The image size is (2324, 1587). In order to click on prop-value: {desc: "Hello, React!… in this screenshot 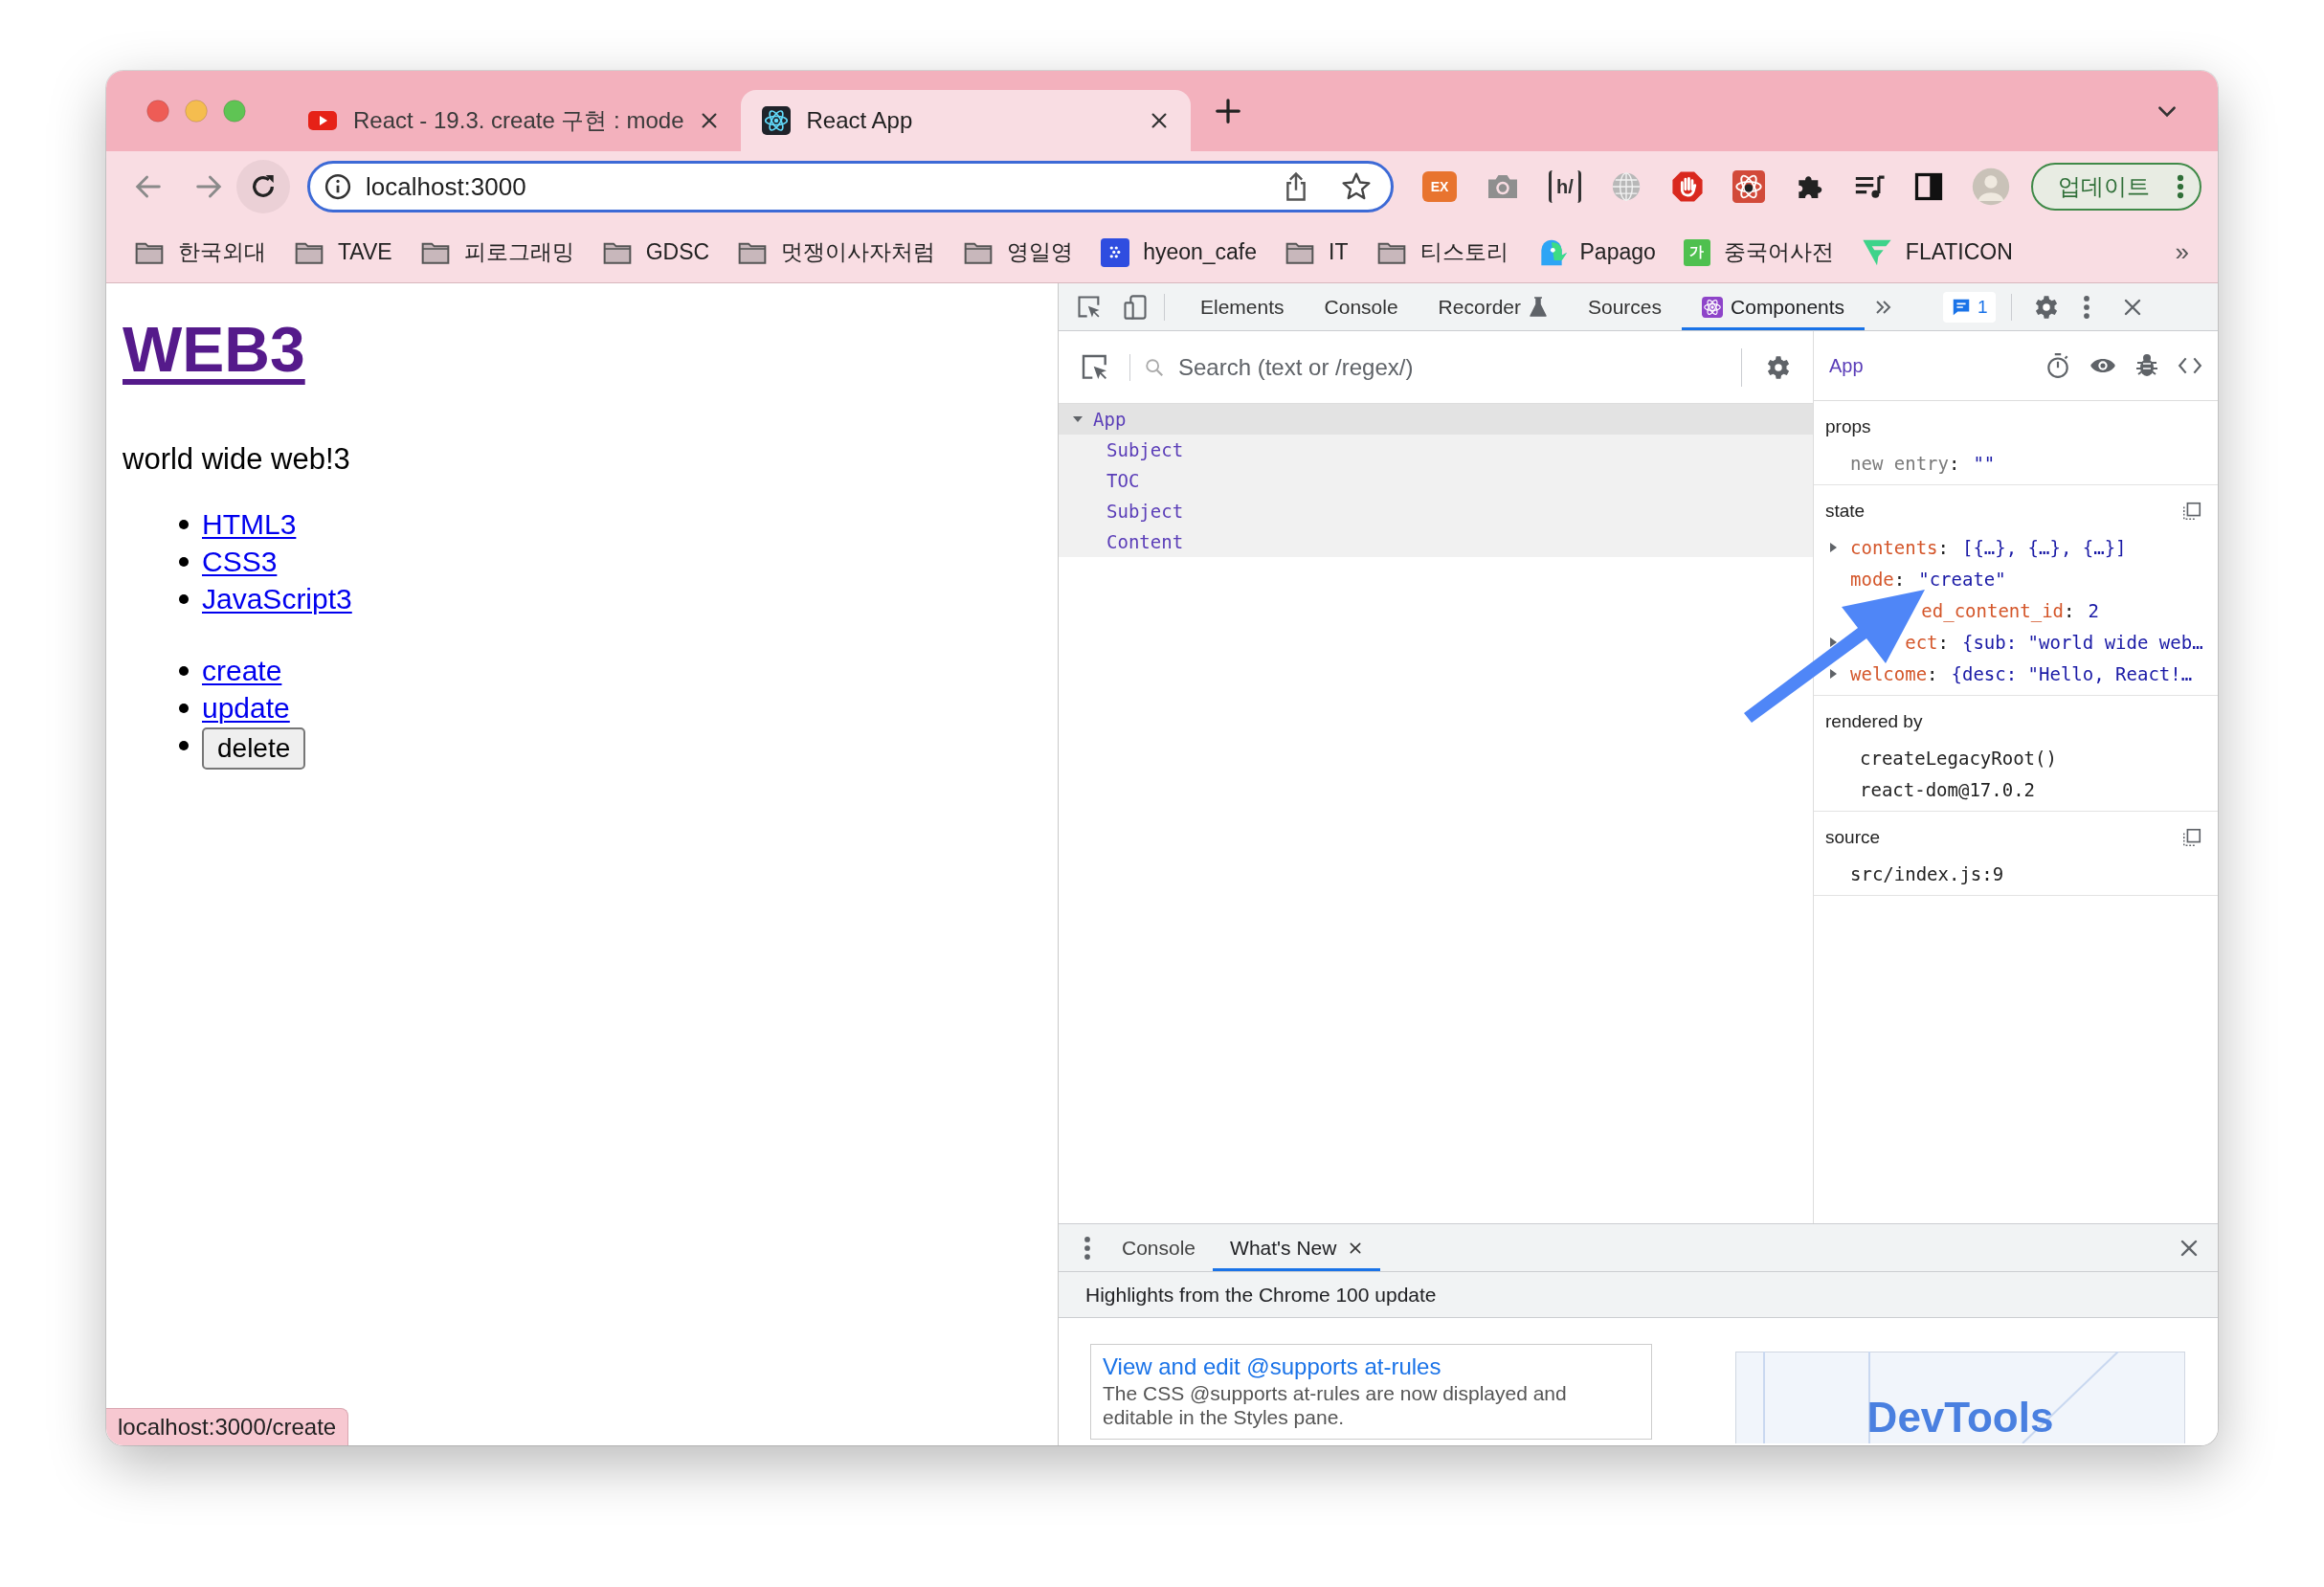, I will do `click(2072, 673)`.